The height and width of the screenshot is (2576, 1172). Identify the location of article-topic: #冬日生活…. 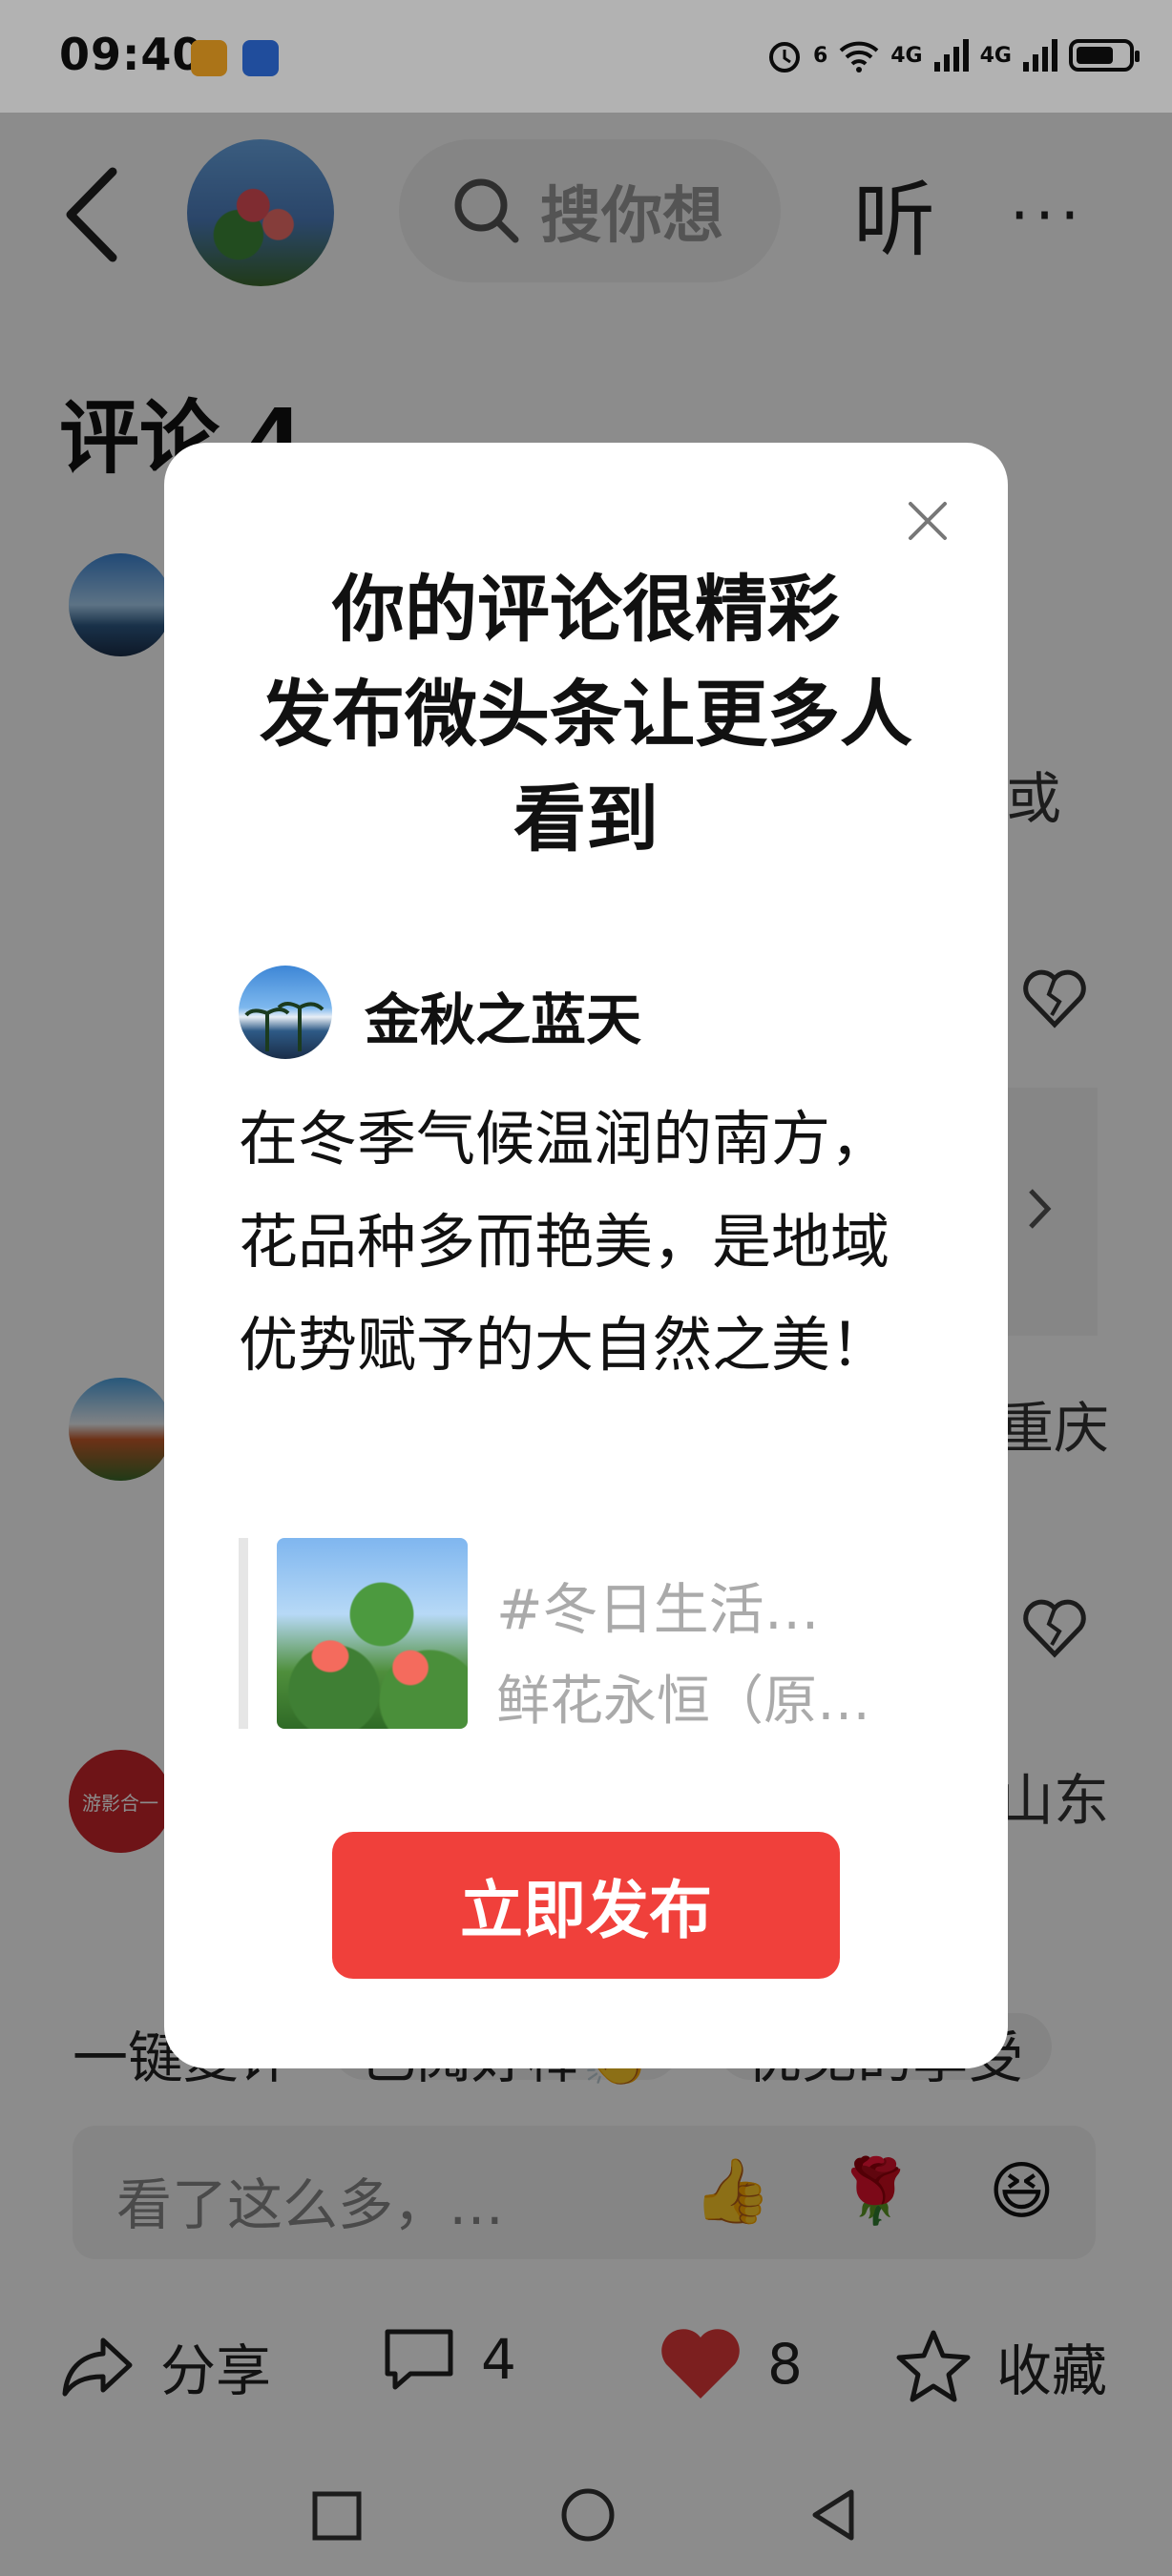
(658, 1609).